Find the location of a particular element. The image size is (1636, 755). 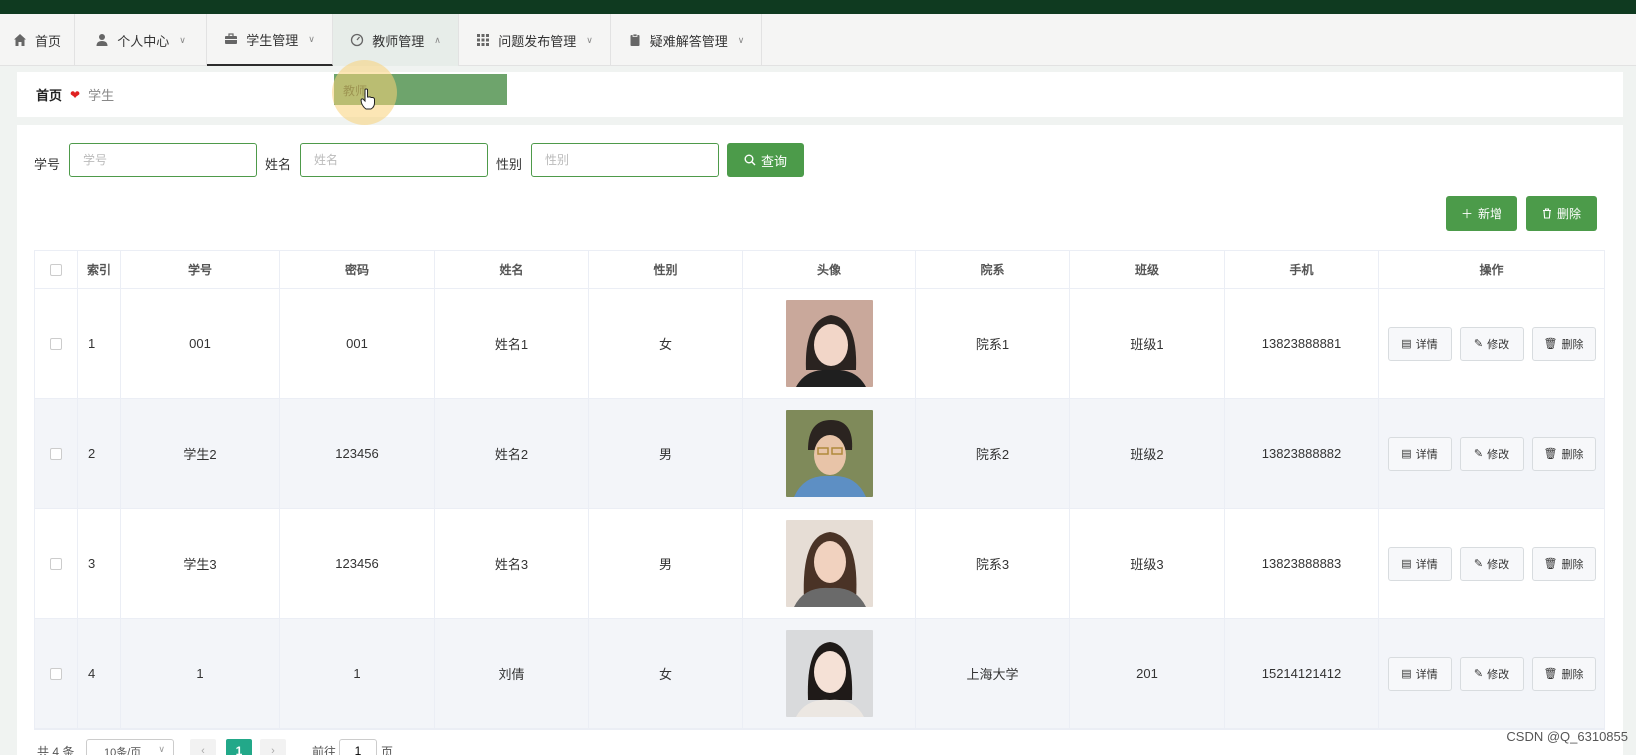

goto-suffix: 页 is located at coordinates (387, 750).